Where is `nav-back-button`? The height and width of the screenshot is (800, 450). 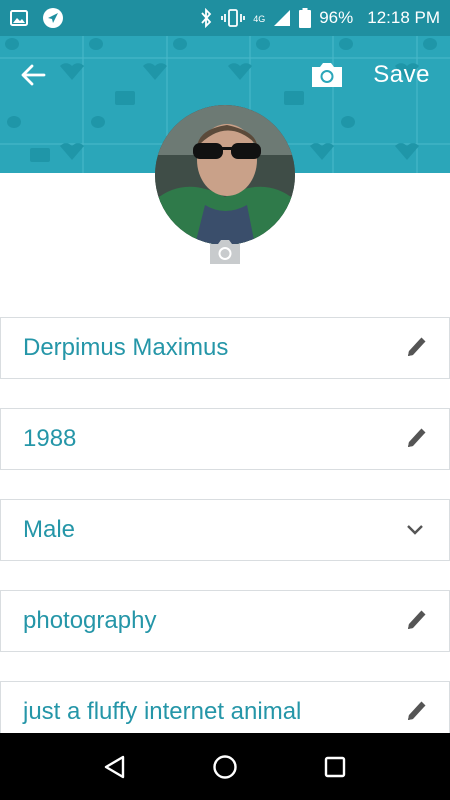 nav-back-button is located at coordinates (115, 767).